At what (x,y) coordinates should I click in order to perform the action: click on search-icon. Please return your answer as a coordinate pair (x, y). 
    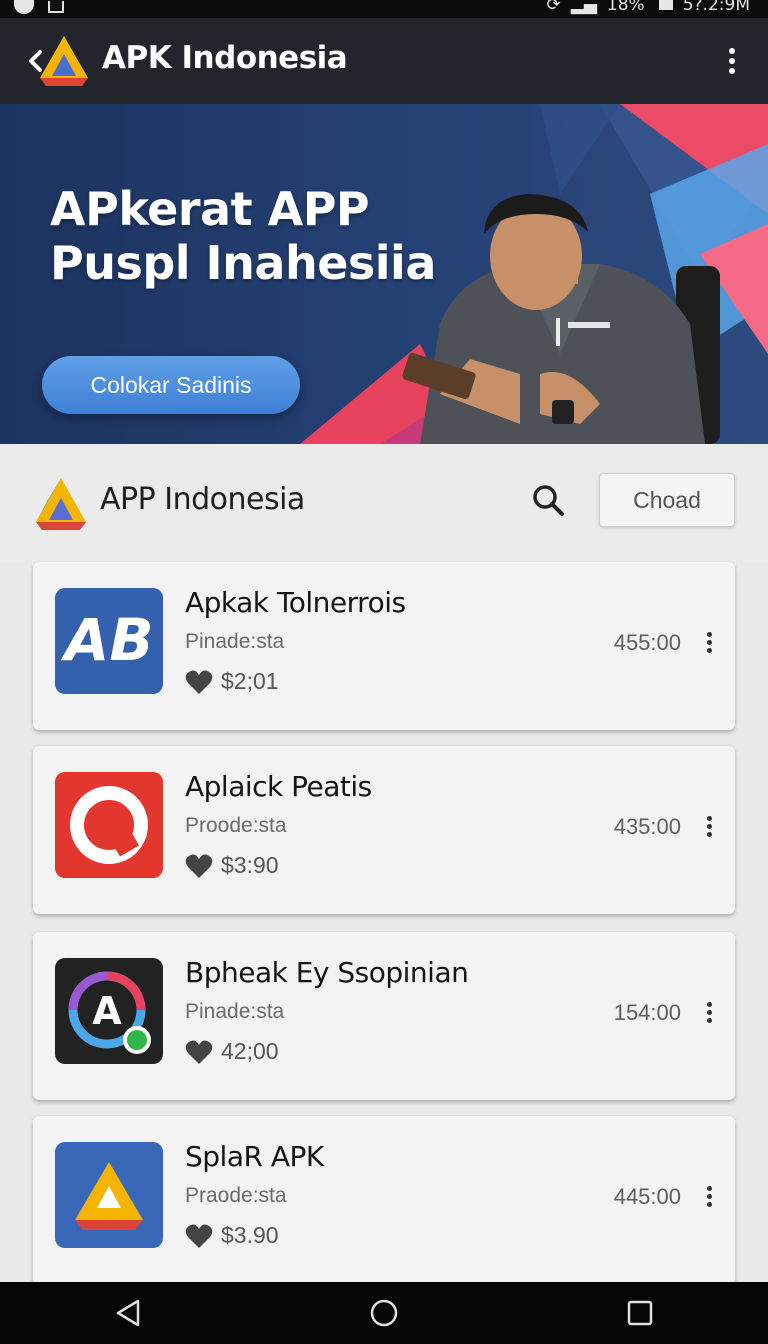
    Looking at the image, I should click on (548, 500).